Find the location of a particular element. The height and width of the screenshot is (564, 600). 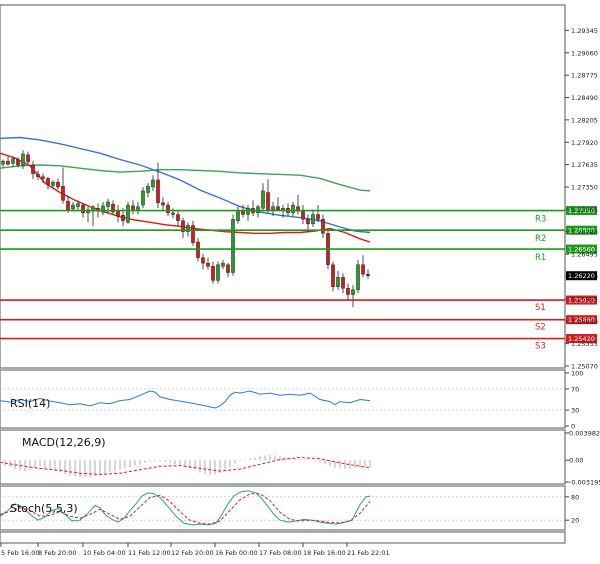

rsi-panel-frame is located at coordinates (283, 399).